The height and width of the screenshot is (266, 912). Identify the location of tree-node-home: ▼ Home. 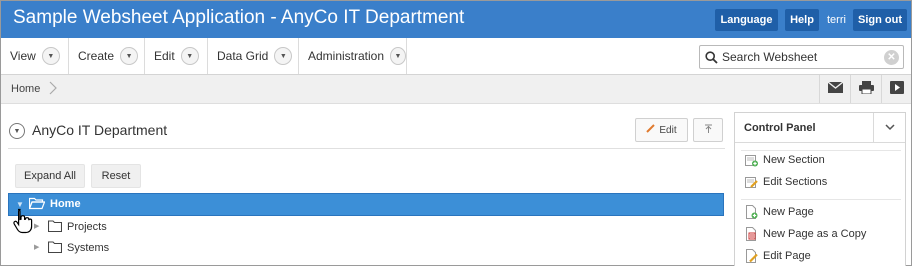
(366, 204).